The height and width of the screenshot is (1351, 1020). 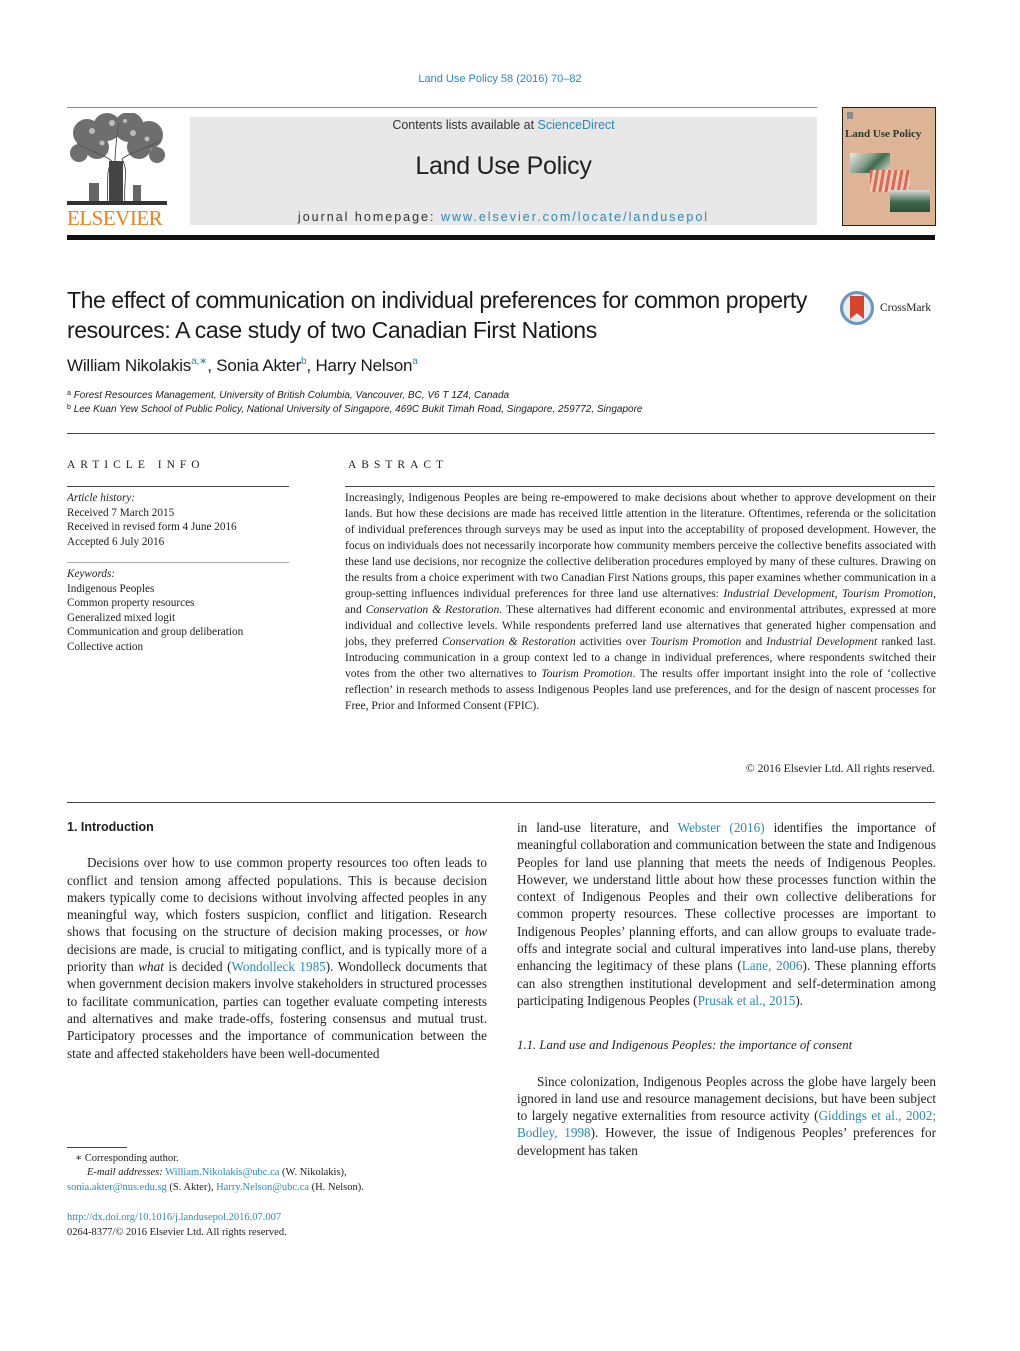 What do you see at coordinates (129, 365) in the screenshot?
I see `author-name: William Nikolakis` at bounding box center [129, 365].